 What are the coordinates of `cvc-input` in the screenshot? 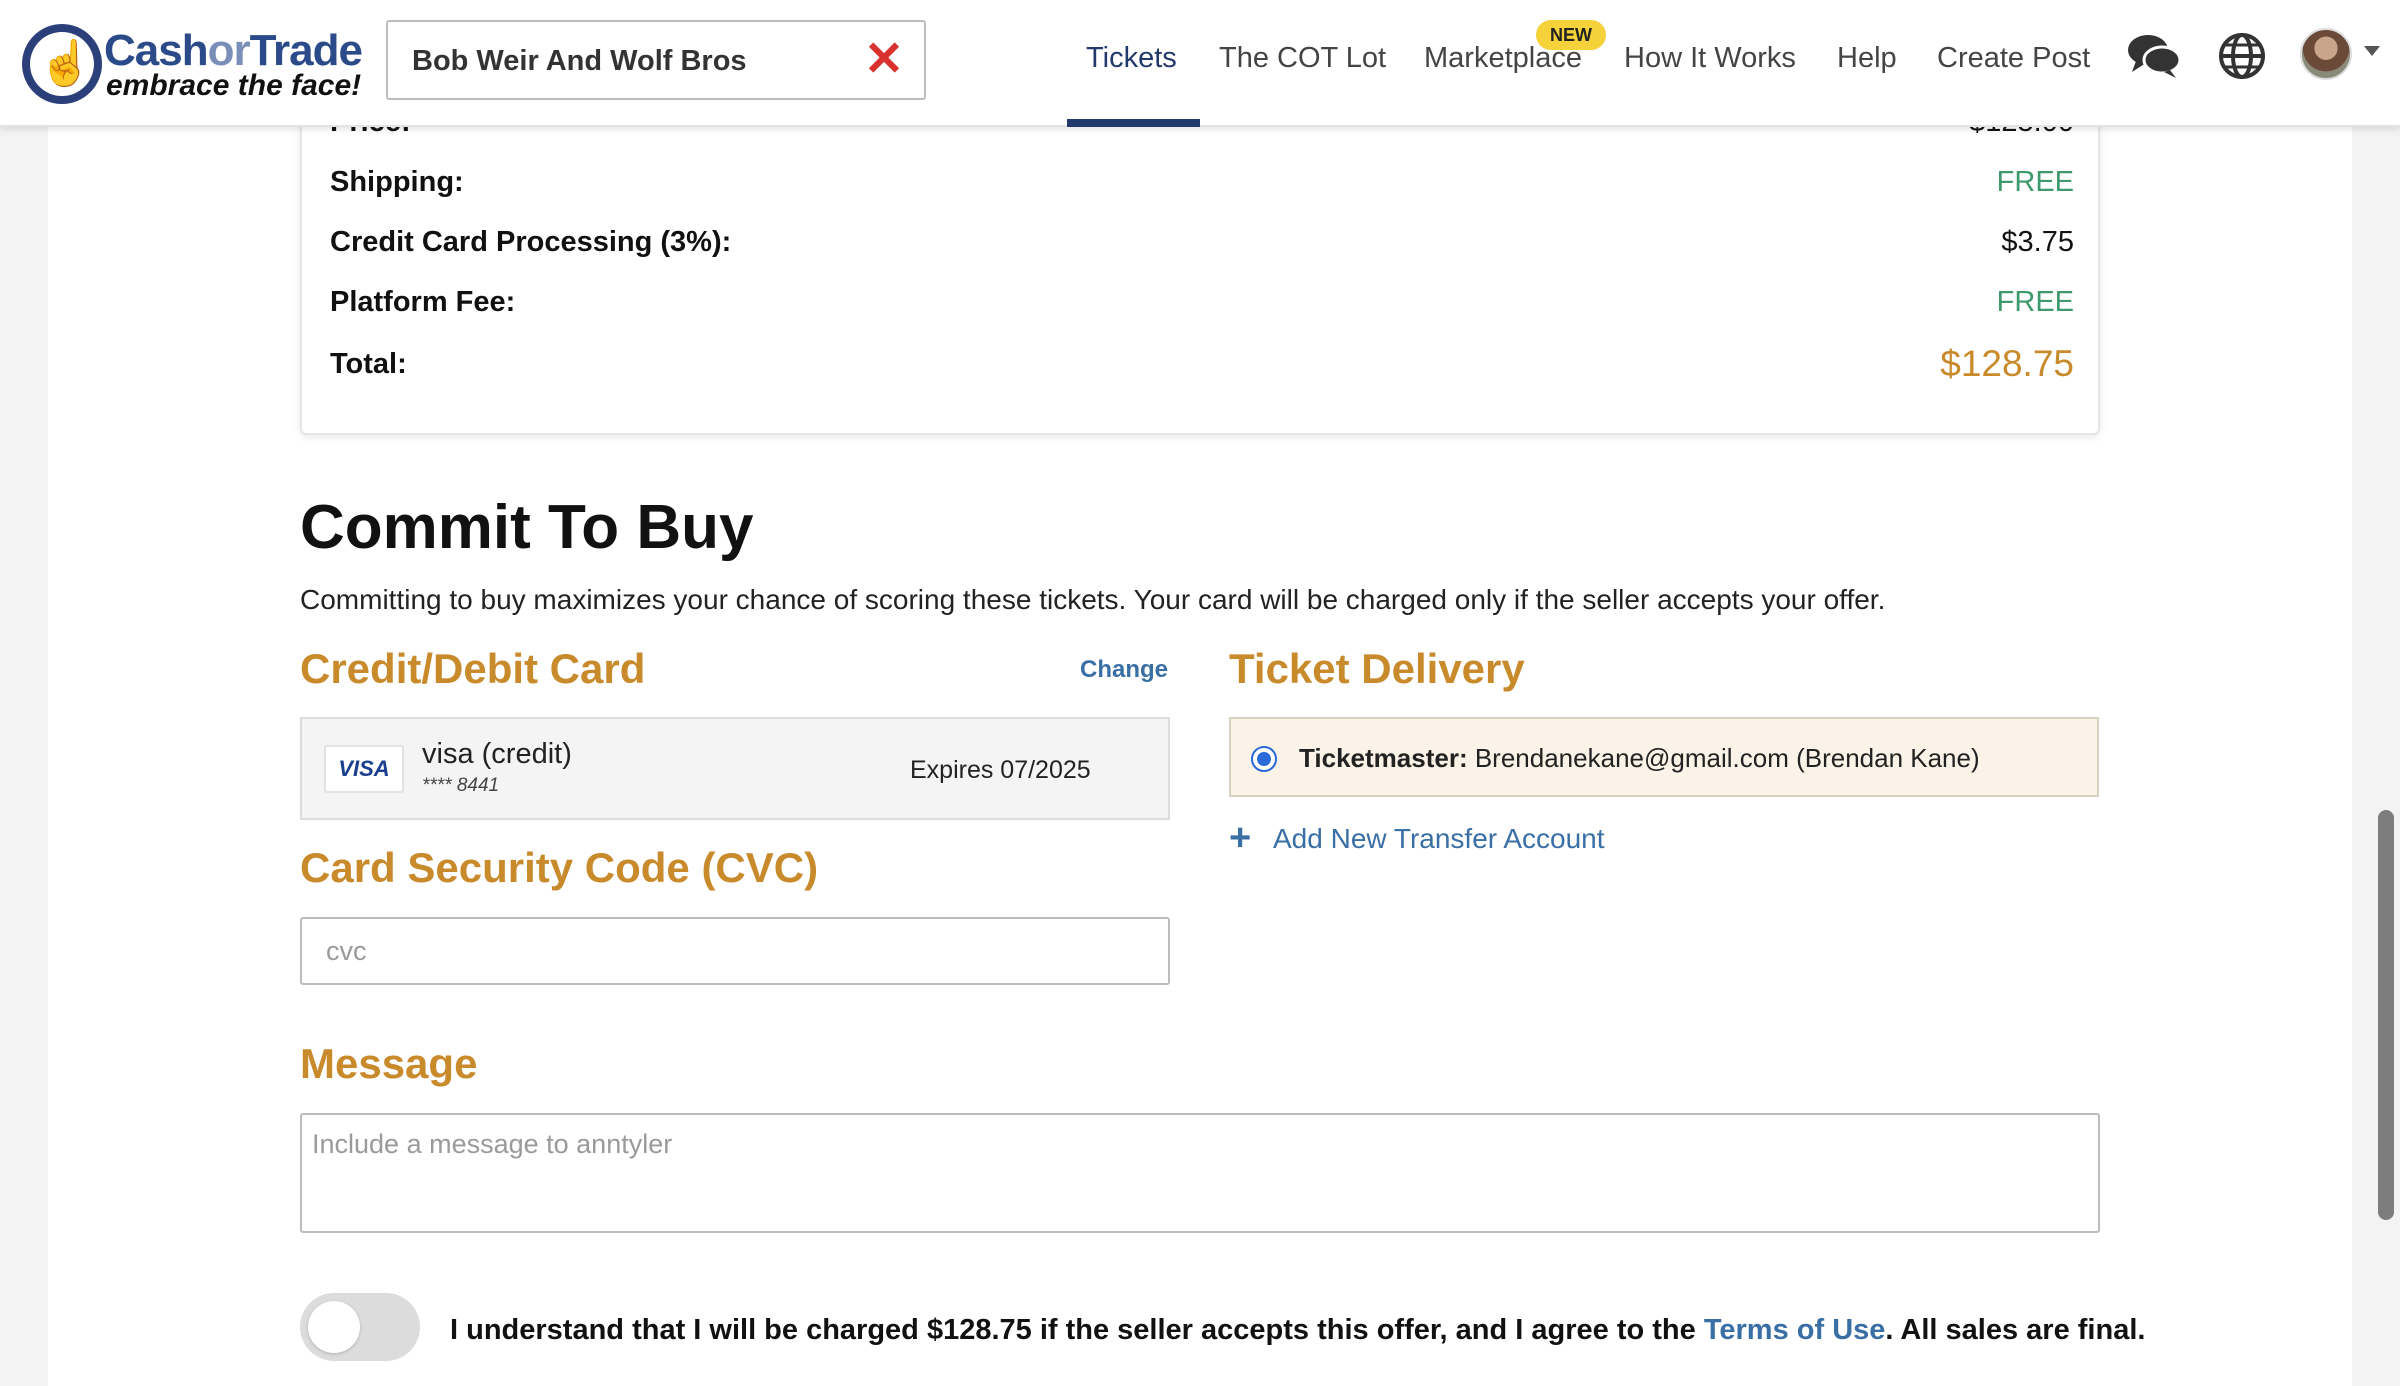 It's located at (735, 951).